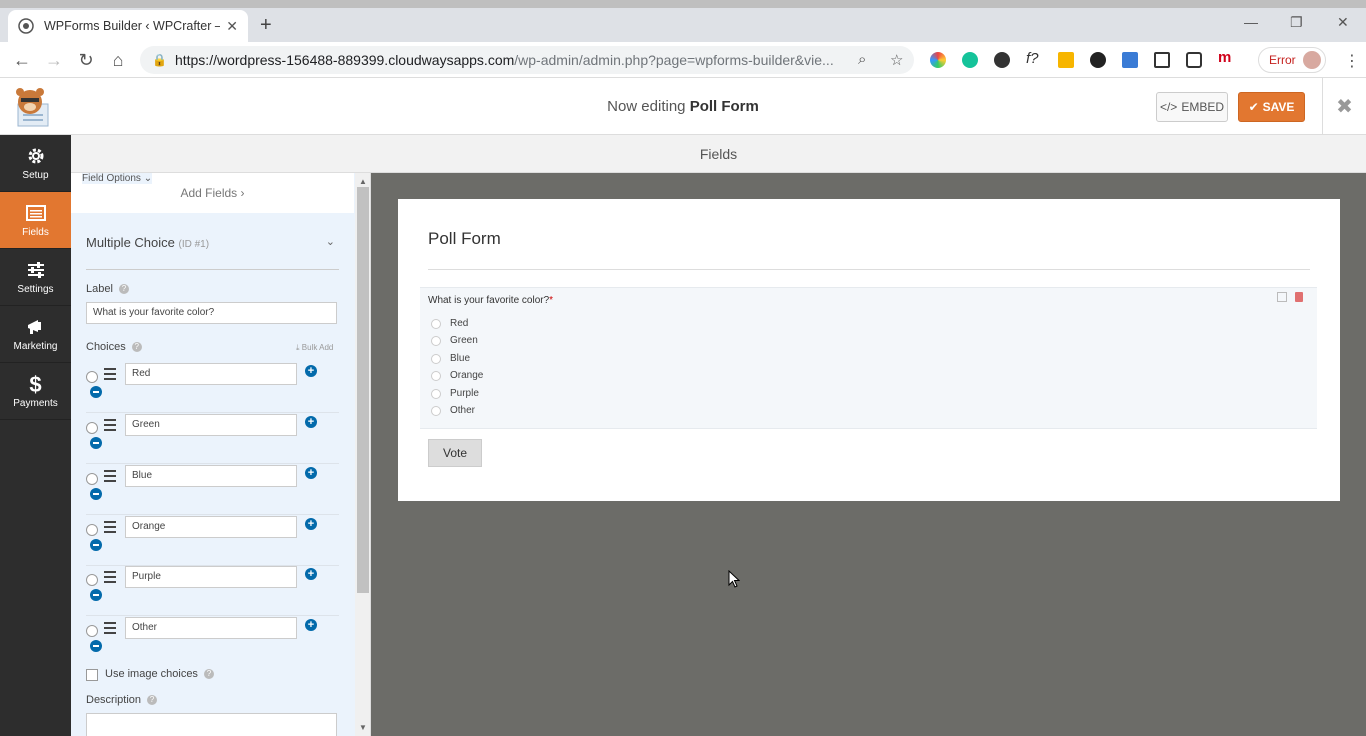 Image resolution: width=1366 pixels, height=736 pixels. What do you see at coordinates (330, 241) in the screenshot?
I see `collapse-chevron-icon: ⌄` at bounding box center [330, 241].